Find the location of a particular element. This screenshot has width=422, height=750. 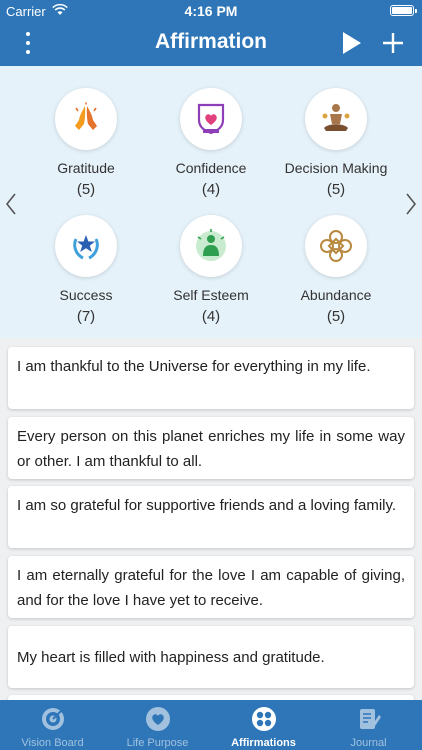

tab-vision-board: Vision Board is located at coordinates (52, 725).